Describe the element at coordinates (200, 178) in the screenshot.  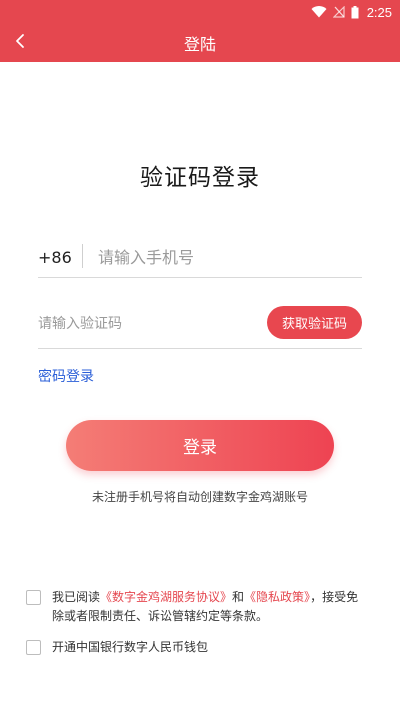
I see `login-heading: 验证码登录` at that location.